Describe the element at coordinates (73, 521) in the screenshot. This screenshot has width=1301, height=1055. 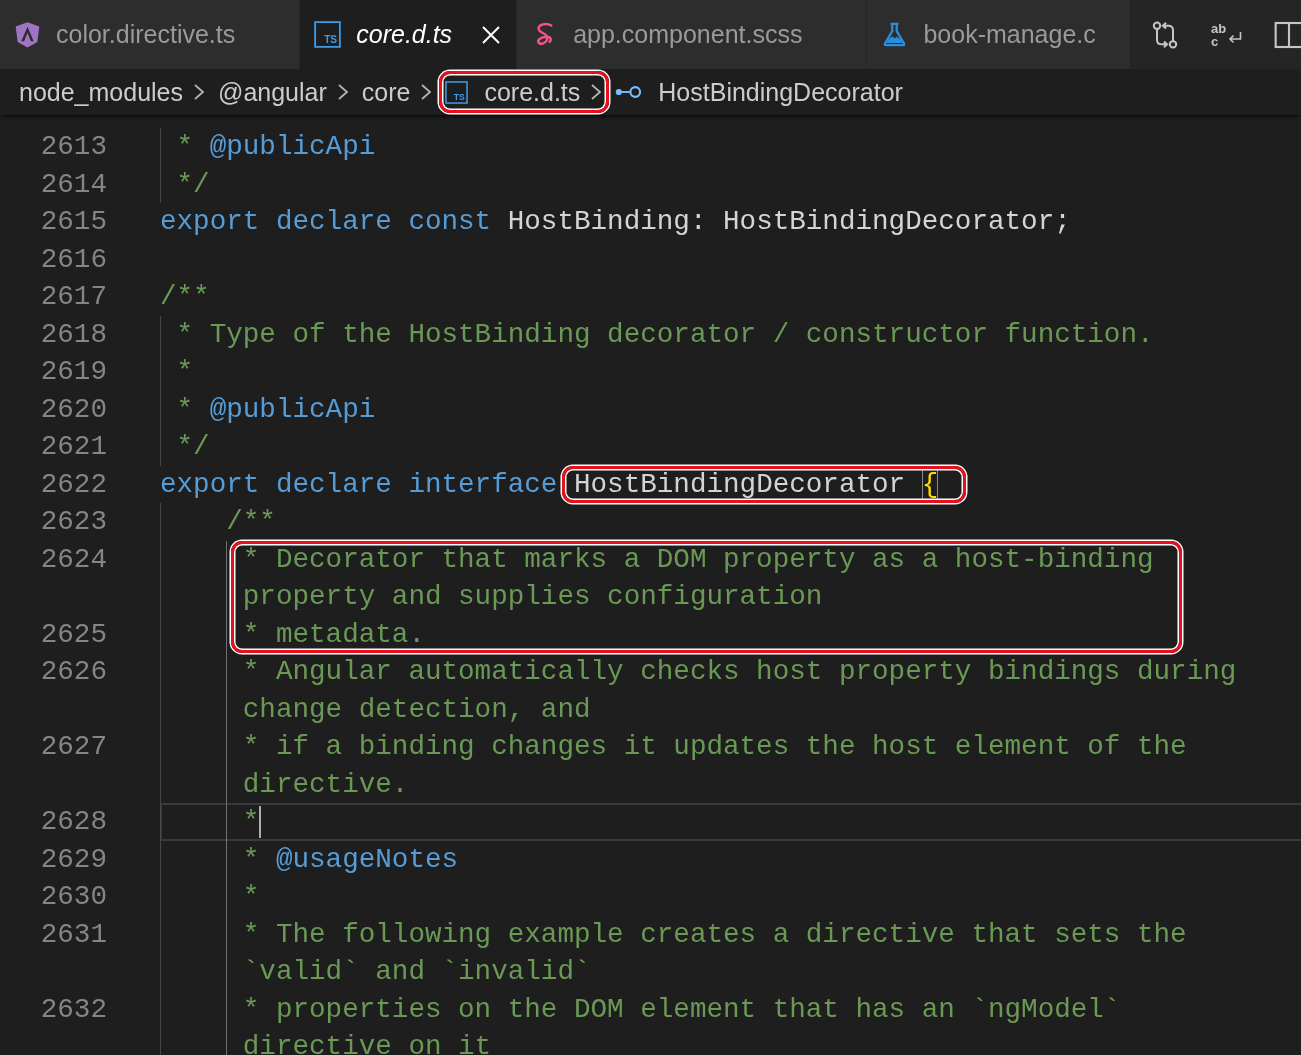
I see `line-number: 2623` at that location.